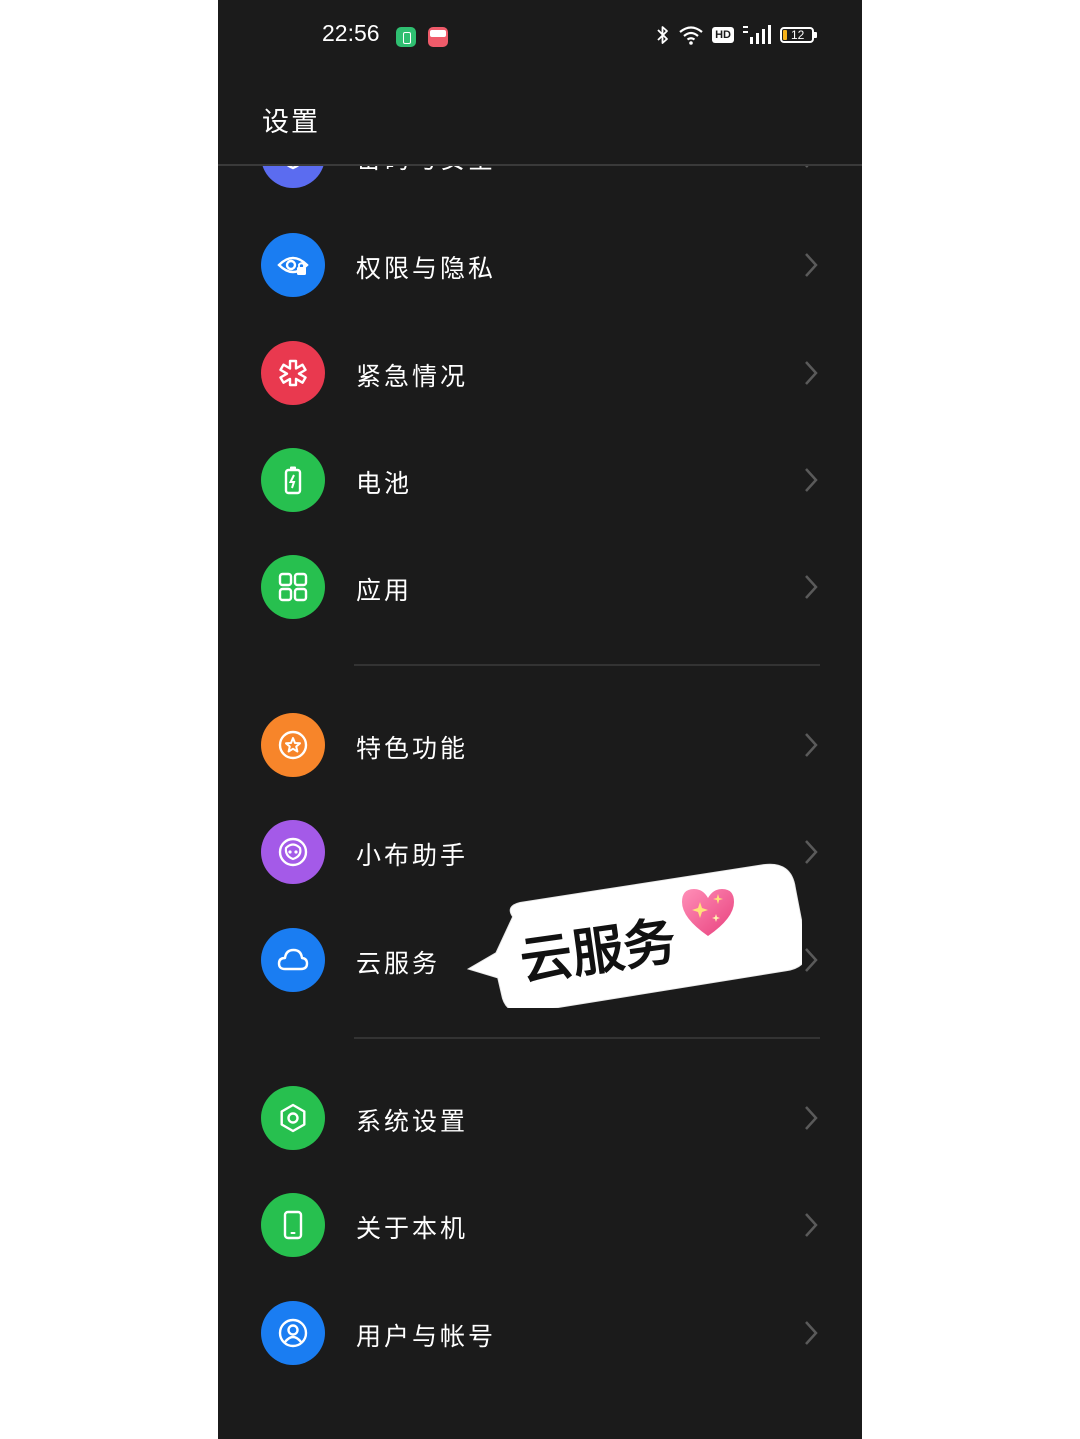 The image size is (1080, 1439). I want to click on battery-level: 12, so click(798, 35).